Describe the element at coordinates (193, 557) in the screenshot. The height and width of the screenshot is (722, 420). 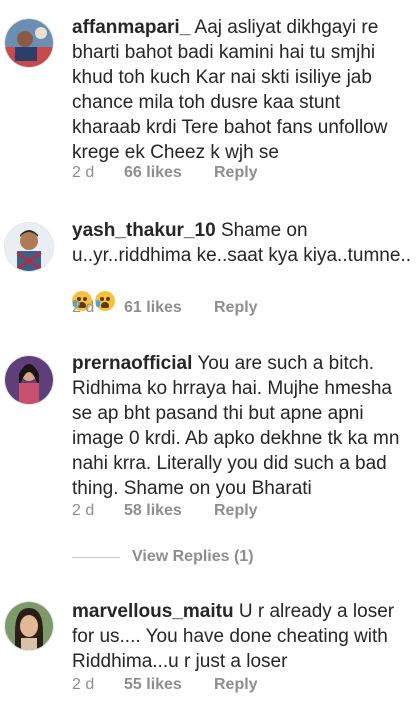
I see `view-replies-label: View Replies (1)` at that location.